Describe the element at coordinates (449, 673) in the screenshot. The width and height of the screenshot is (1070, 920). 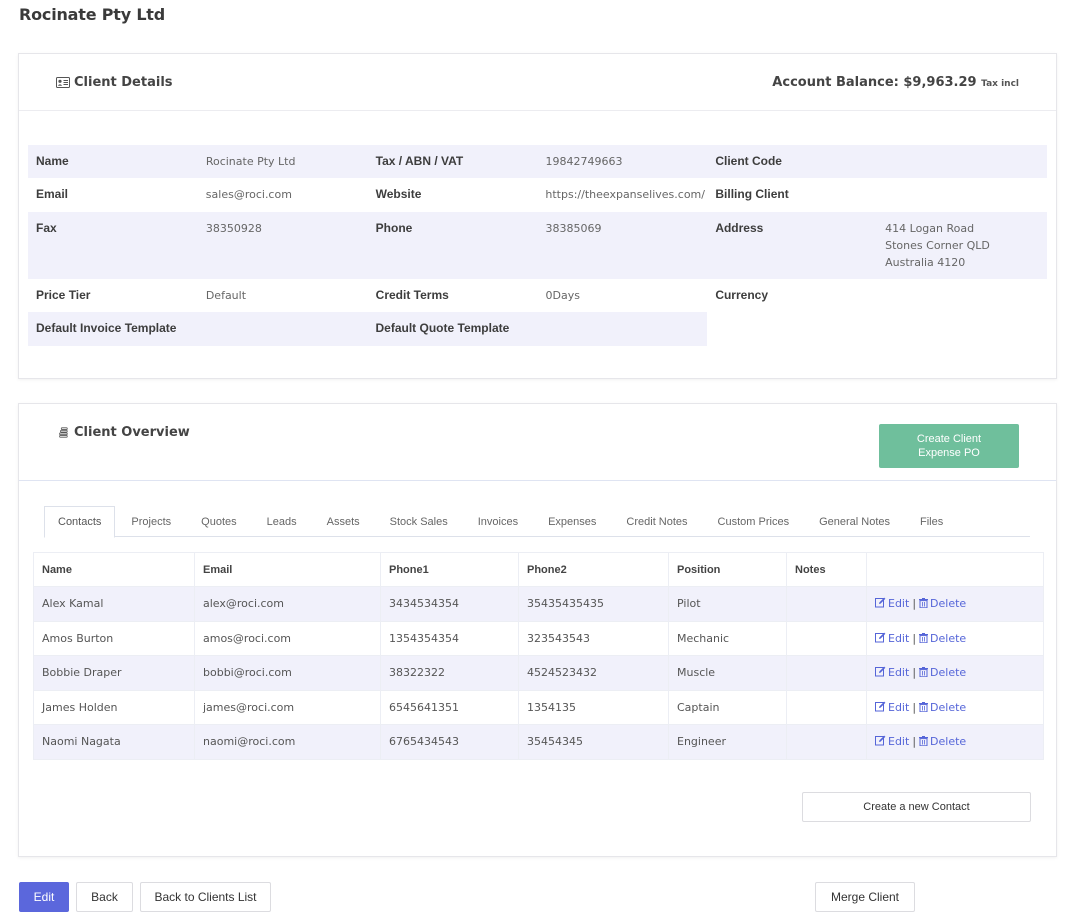
I see `cell-phone1: 38322322` at that location.